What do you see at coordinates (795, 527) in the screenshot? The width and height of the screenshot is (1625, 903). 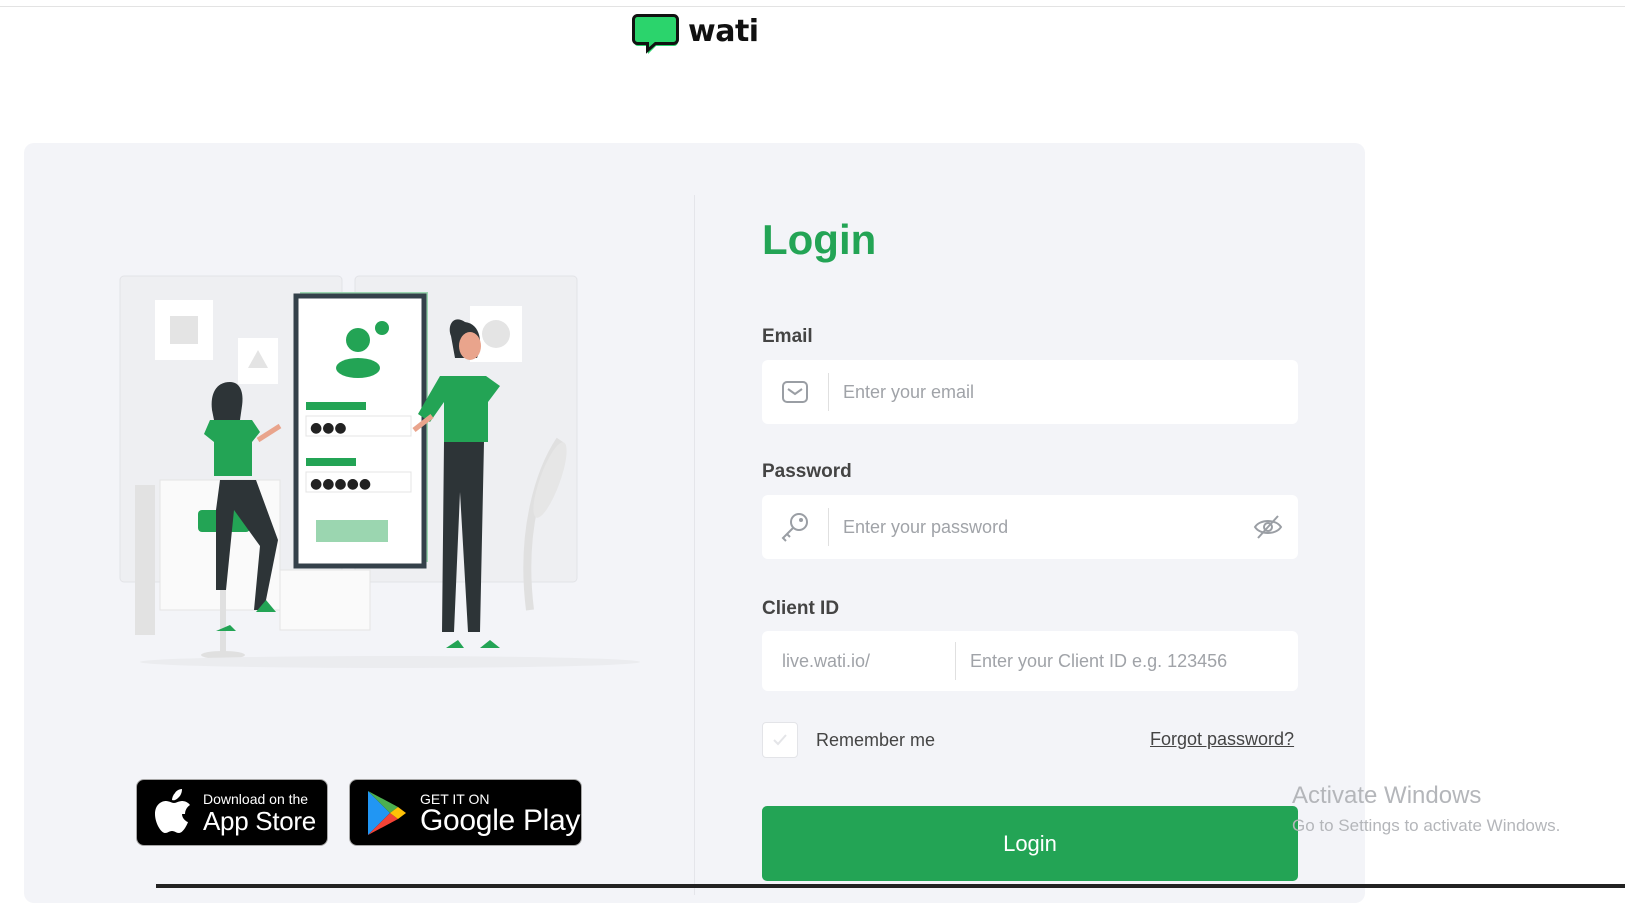 I see `key-icon` at bounding box center [795, 527].